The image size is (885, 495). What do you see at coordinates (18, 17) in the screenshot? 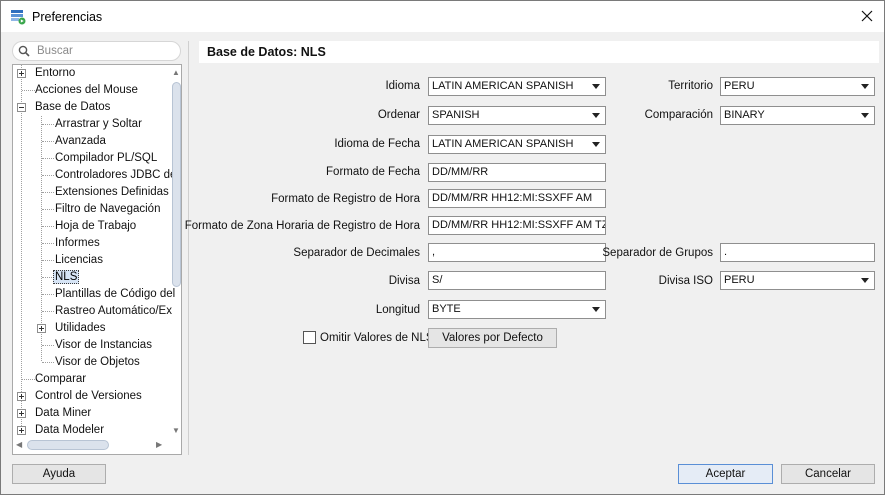
I see `preferences-app-icon` at bounding box center [18, 17].